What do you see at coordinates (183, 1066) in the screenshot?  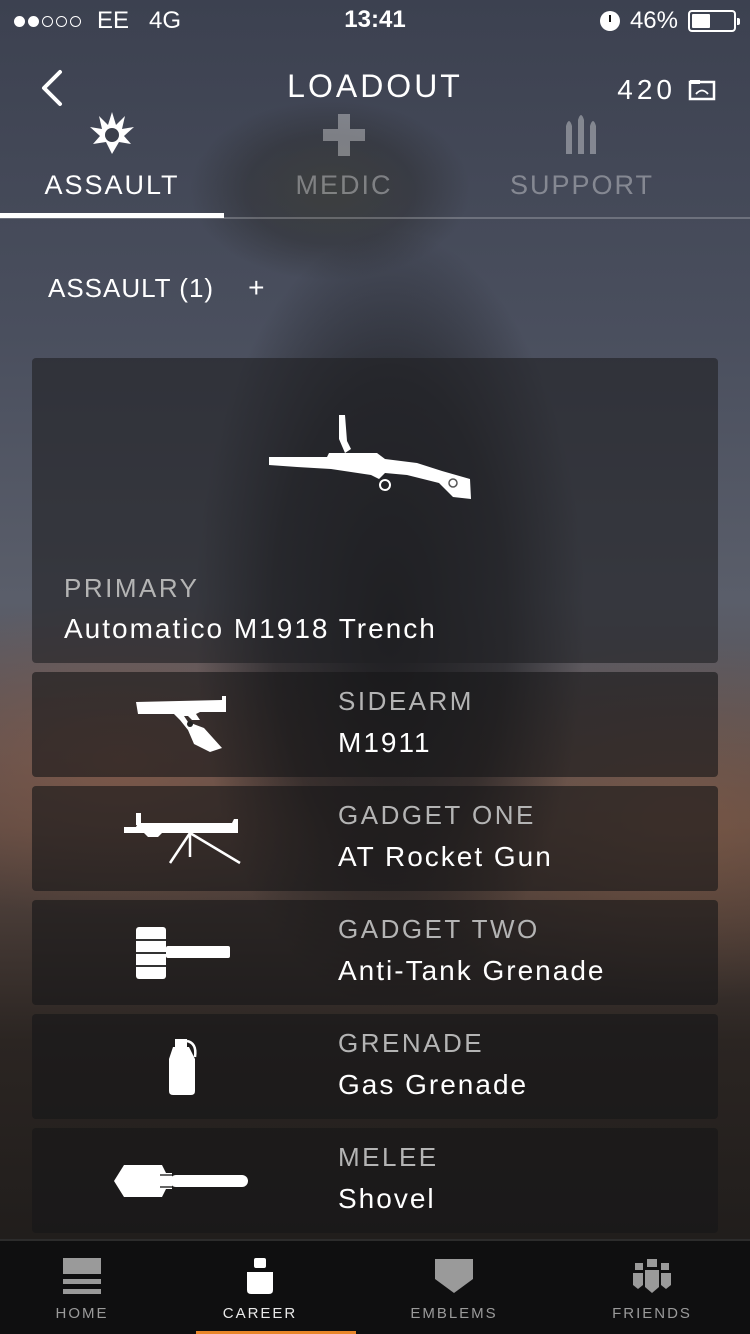 I see `gas-grenade-icon` at bounding box center [183, 1066].